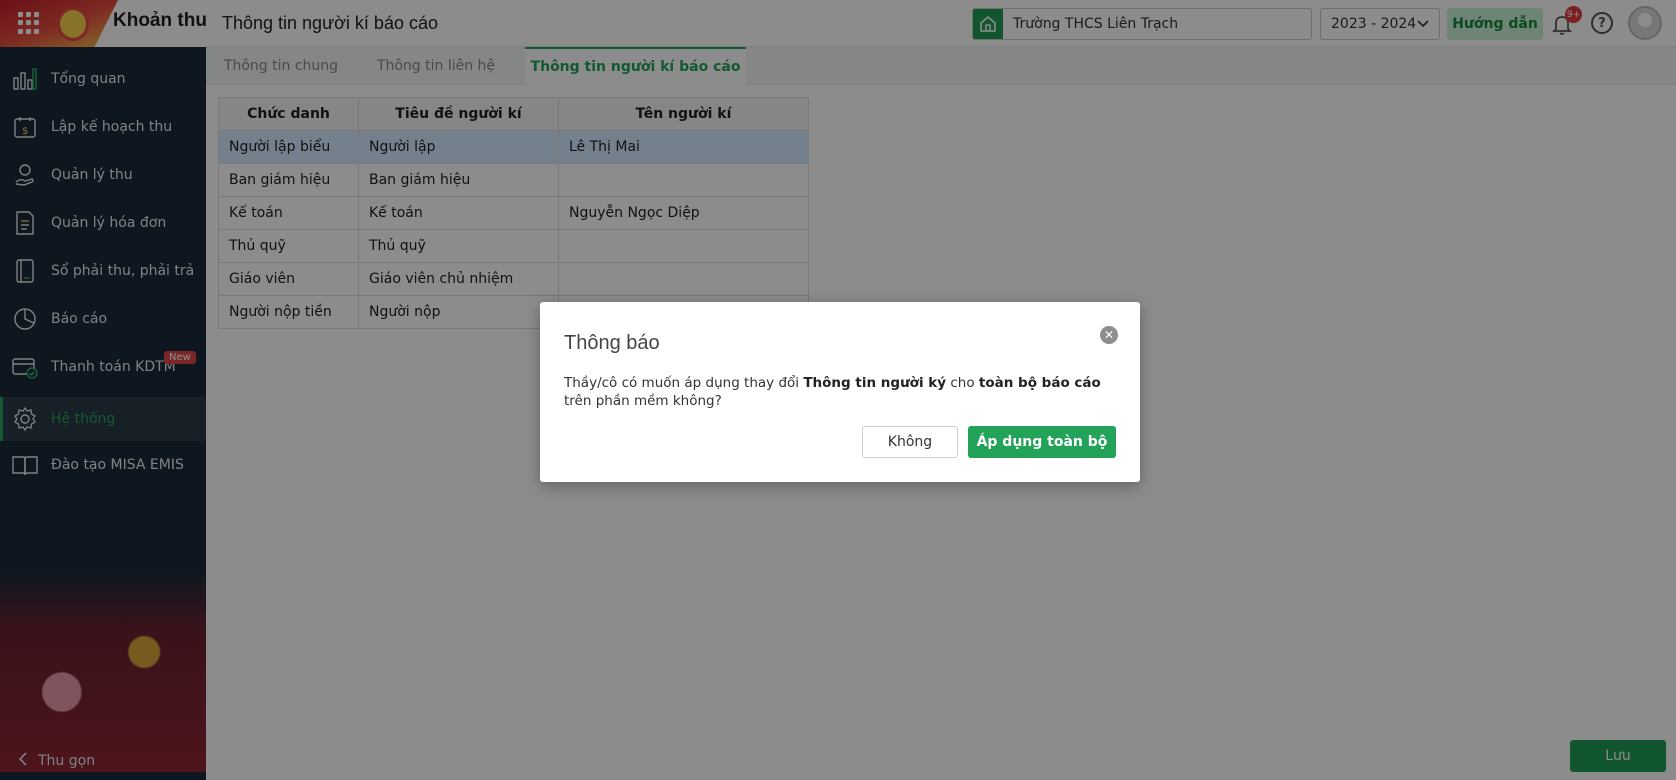 The image size is (1676, 780). Describe the element at coordinates (684, 383) in the screenshot. I see `message-text: Thầy/cô có muốn áp dụng thay đổi` at that location.